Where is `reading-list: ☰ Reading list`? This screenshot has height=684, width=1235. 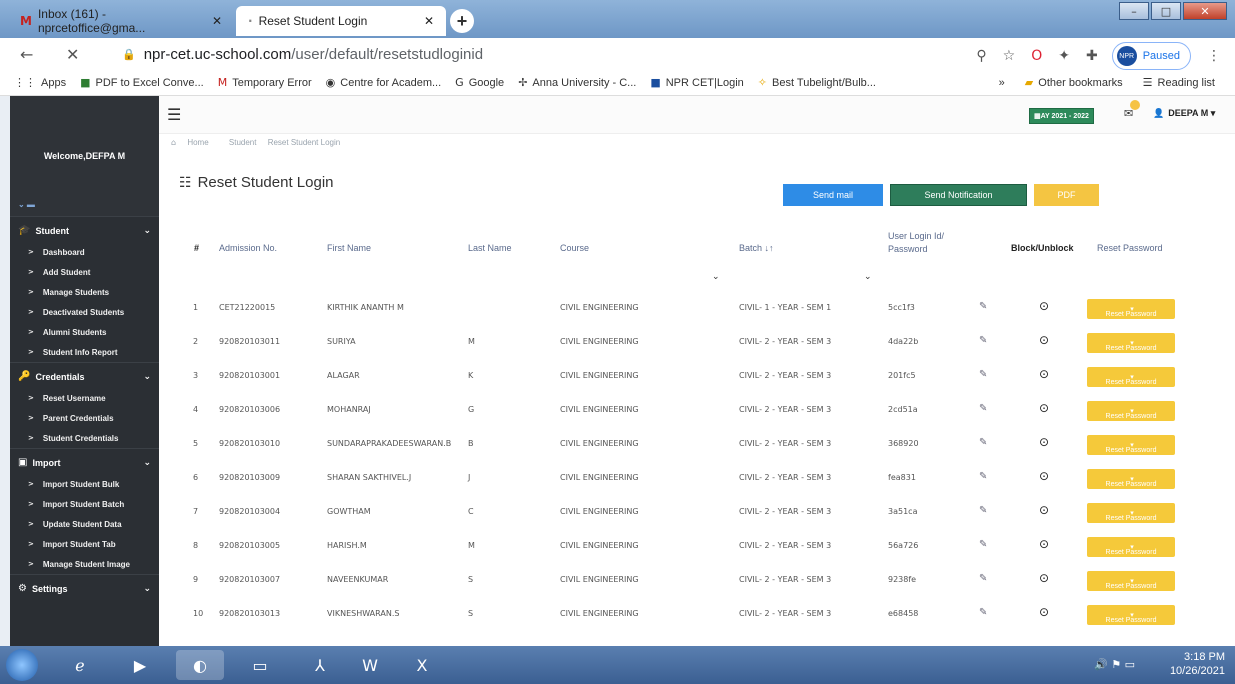 reading-list: ☰ Reading list is located at coordinates (1179, 82).